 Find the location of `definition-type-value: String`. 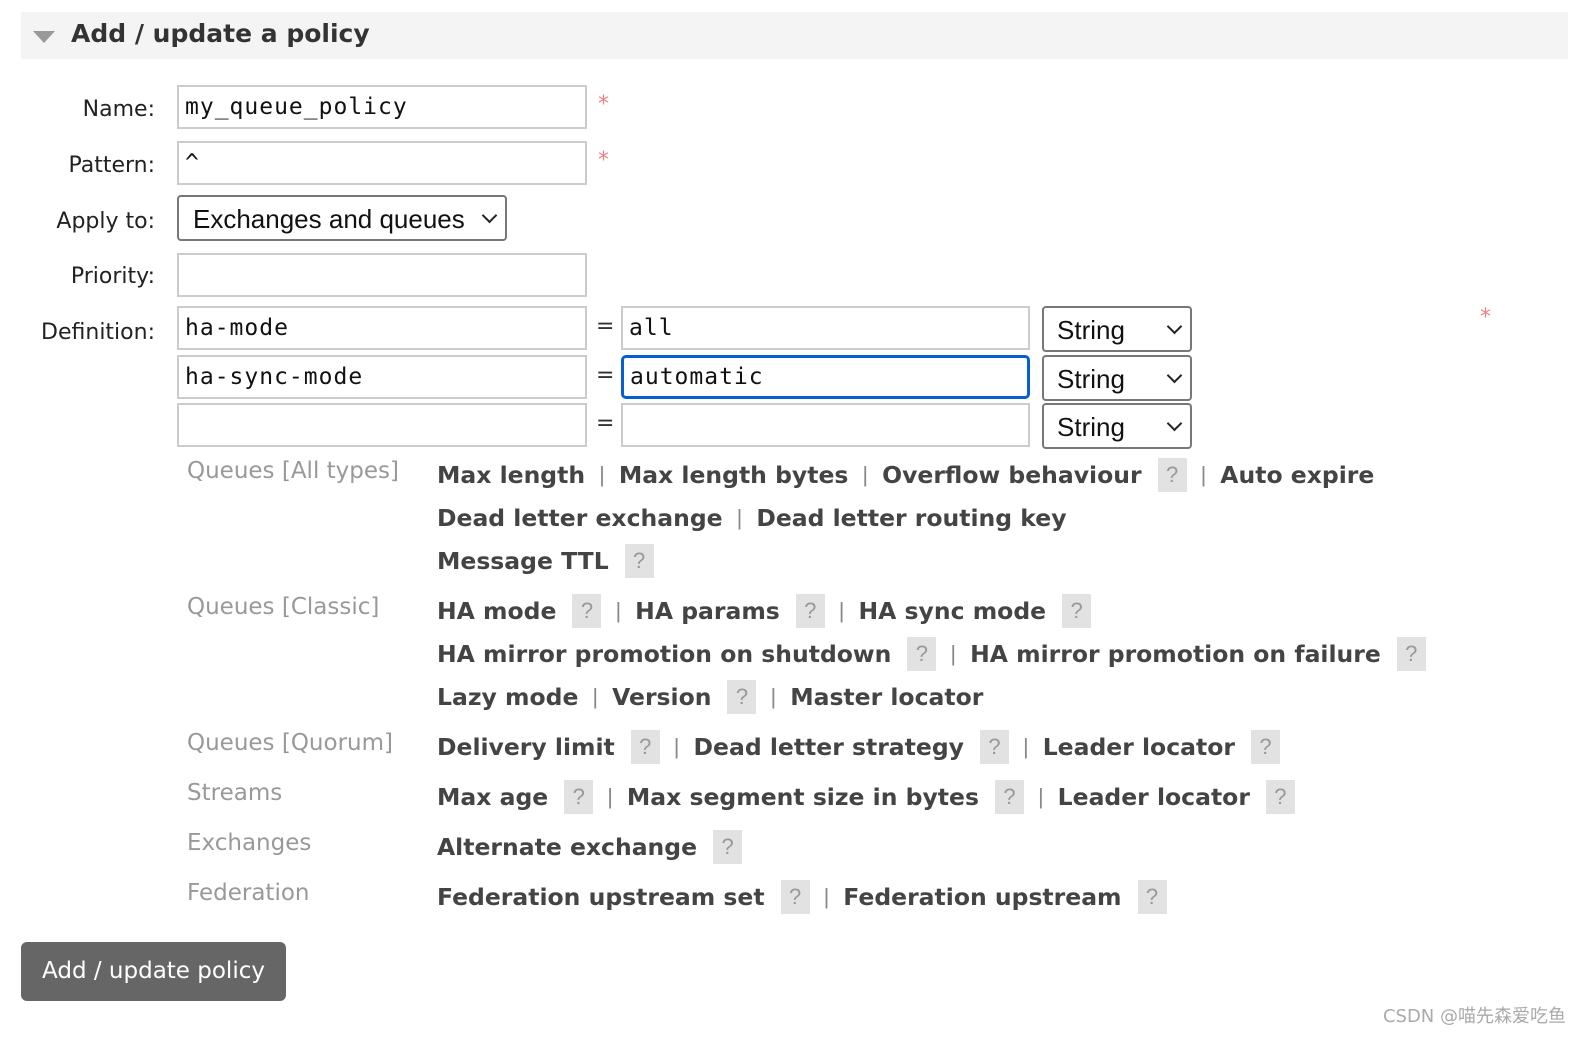

definition-type-value: String is located at coordinates (1091, 427).